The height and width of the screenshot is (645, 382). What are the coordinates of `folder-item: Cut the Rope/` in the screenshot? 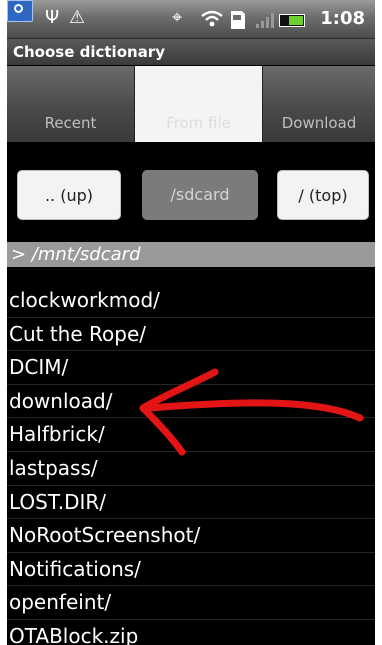 It's located at (191, 335).